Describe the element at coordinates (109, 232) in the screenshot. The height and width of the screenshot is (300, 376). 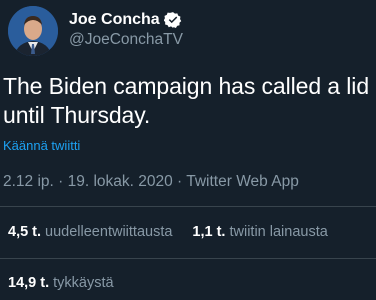
I see `retweets-label: uudelleentwiittausta` at that location.